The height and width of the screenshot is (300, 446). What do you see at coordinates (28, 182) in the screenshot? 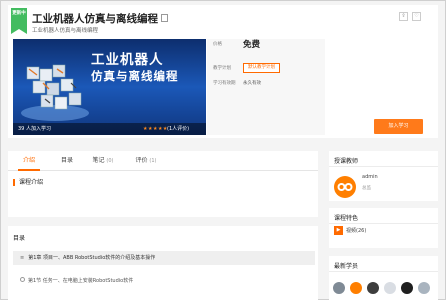
I see `intro-section-title: 课程介绍` at bounding box center [28, 182].